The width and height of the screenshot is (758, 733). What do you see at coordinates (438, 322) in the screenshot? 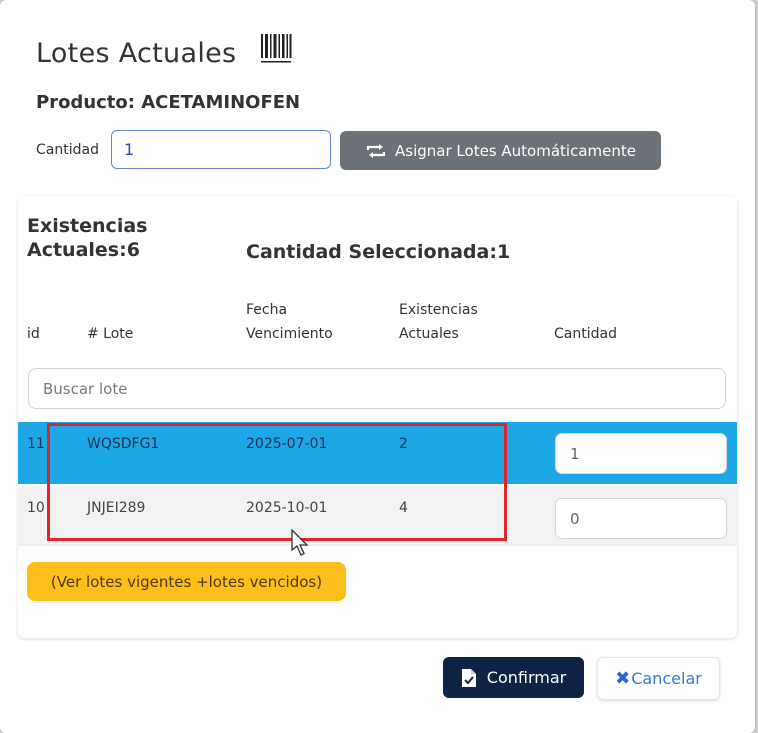
I see `header-existencias: Existencias Actuales` at bounding box center [438, 322].